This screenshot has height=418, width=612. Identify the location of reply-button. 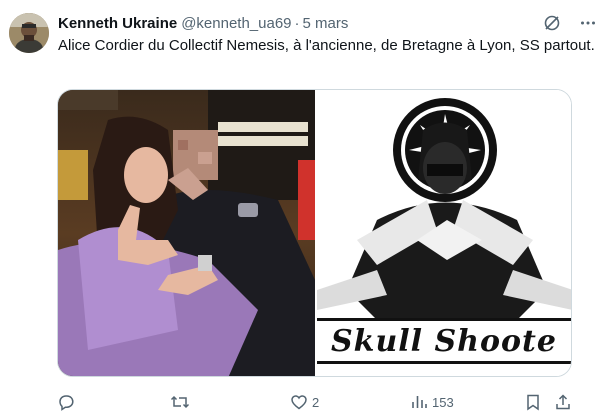
(68, 402).